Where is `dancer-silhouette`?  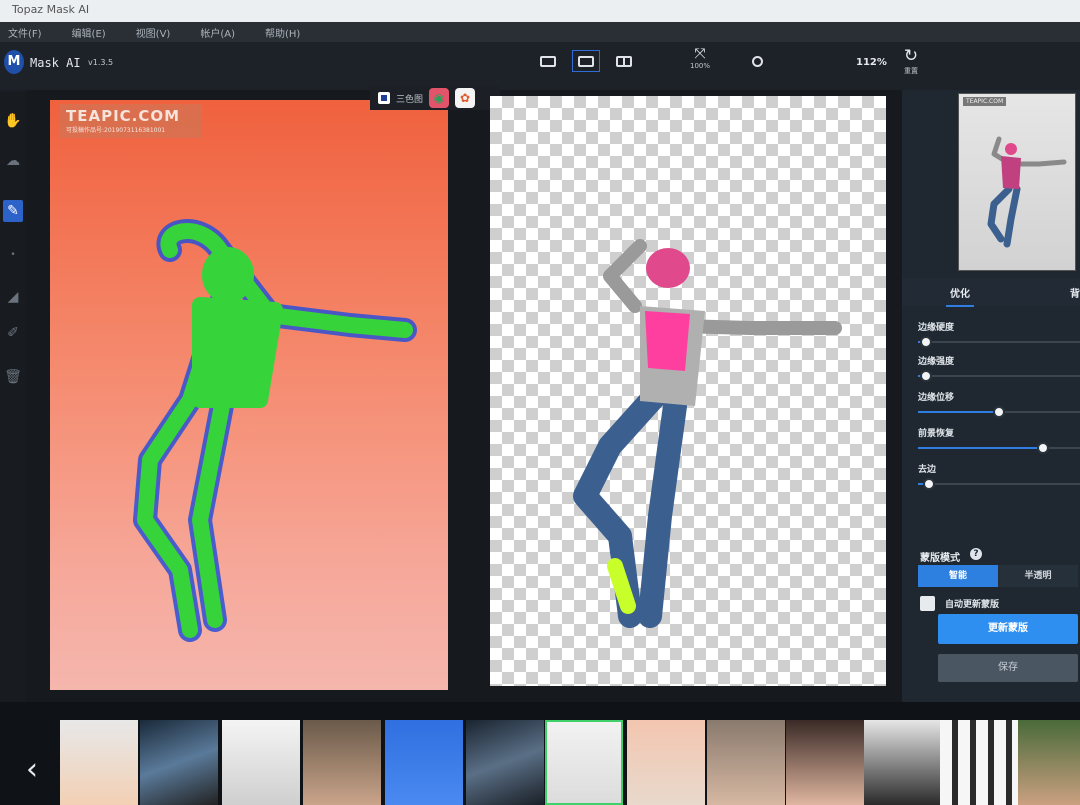
dancer-silhouette is located at coordinates (707, 433).